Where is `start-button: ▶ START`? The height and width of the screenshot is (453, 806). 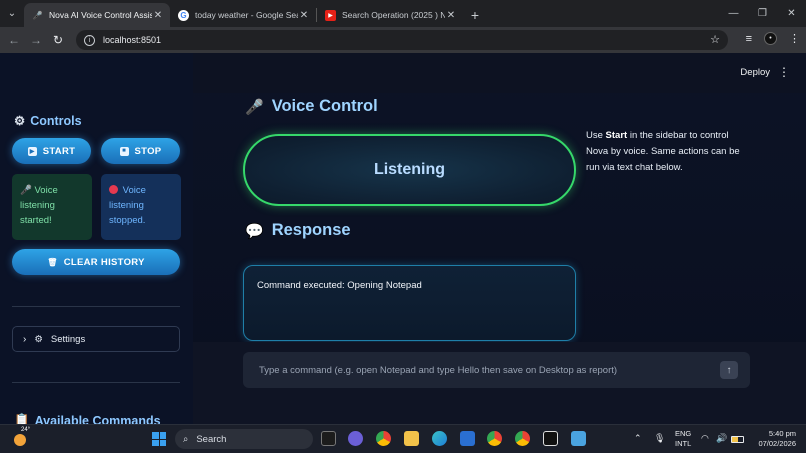 start-button: ▶ START is located at coordinates (51, 151).